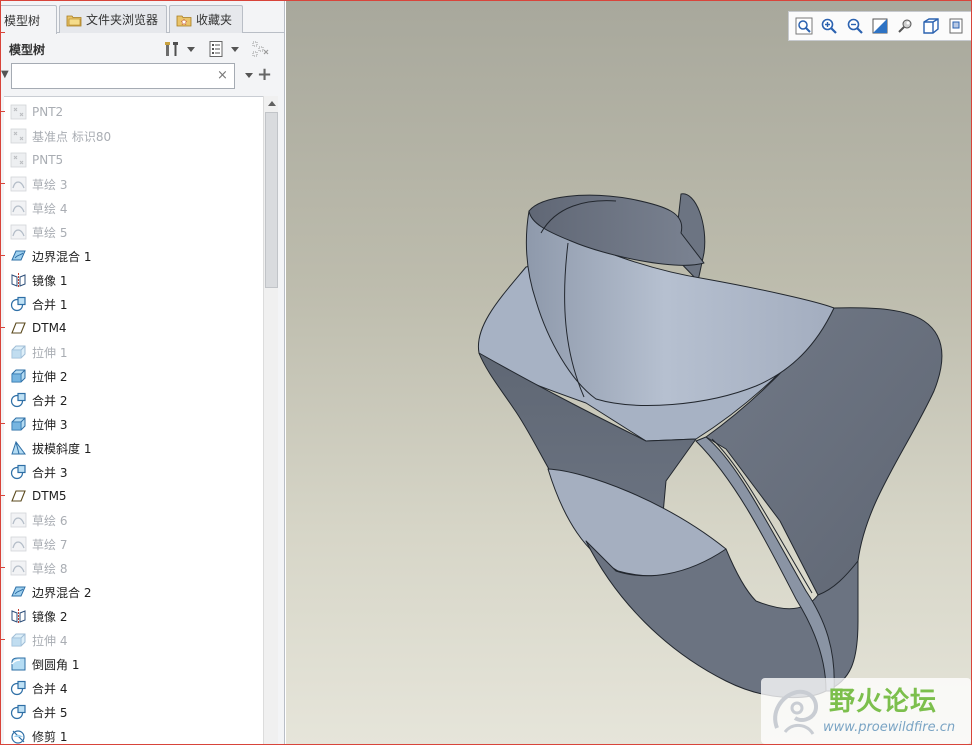  I want to click on scrollbar-thumb, so click(271, 200).